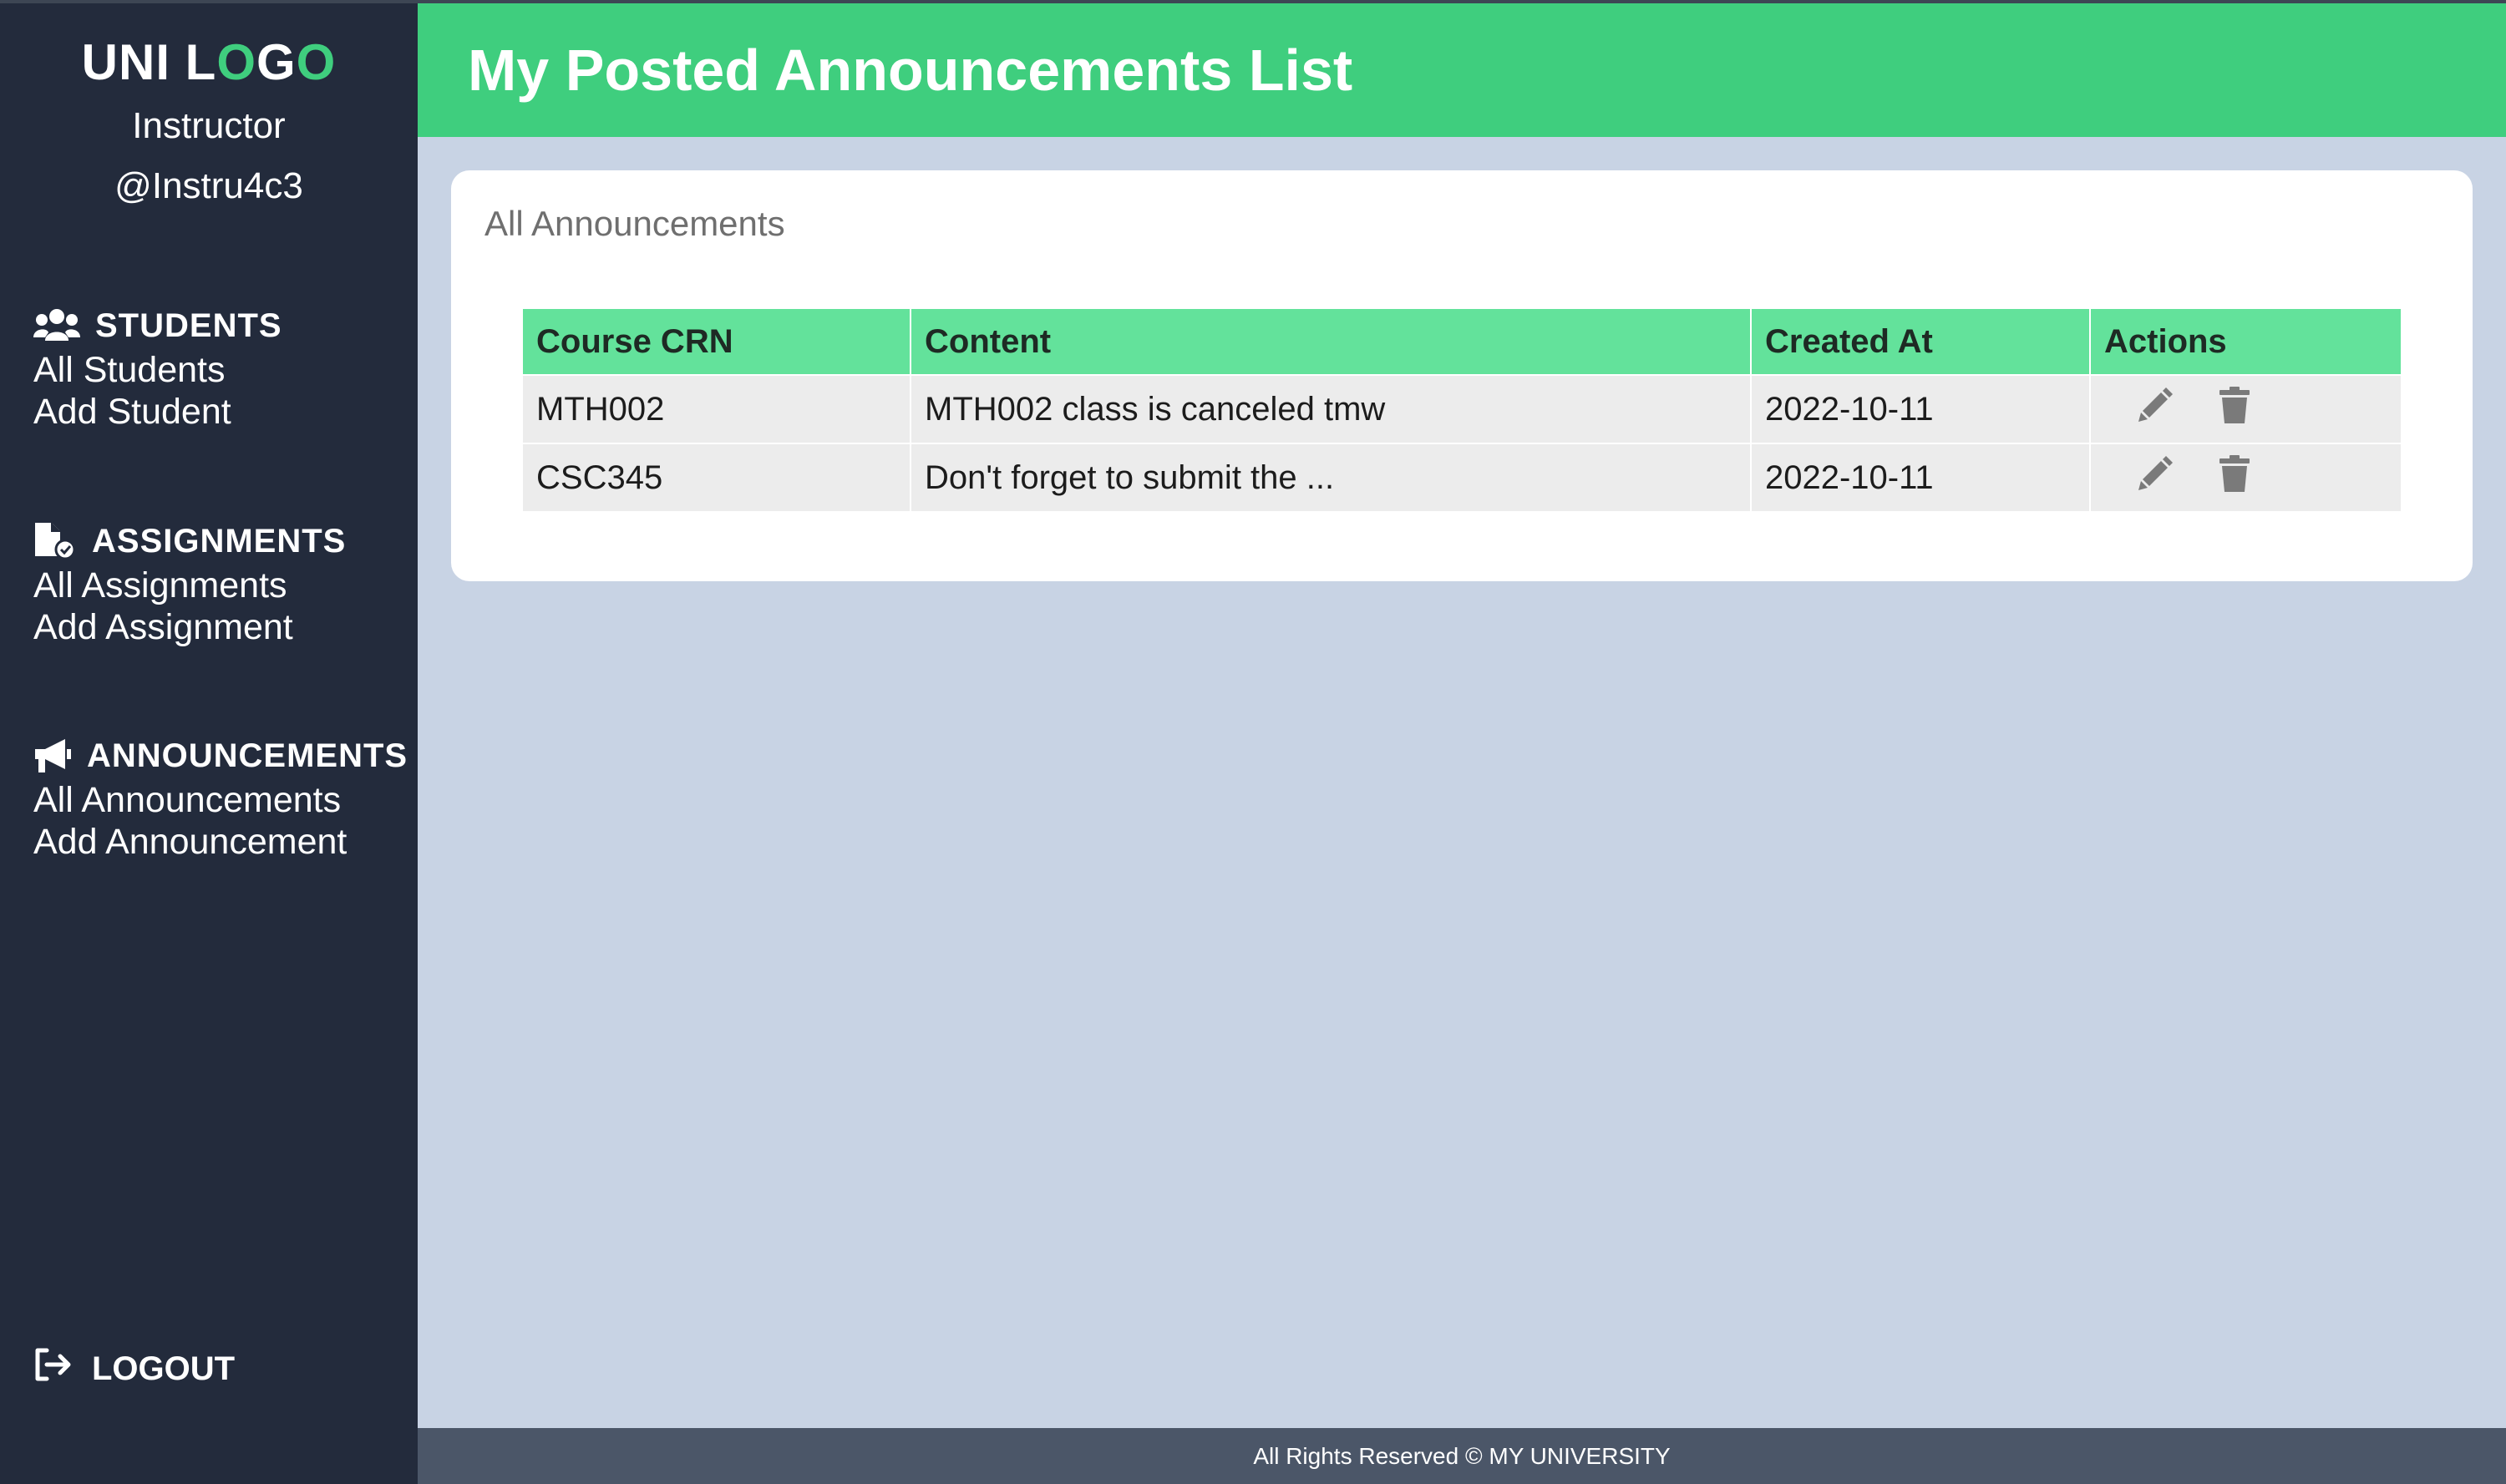 The image size is (2506, 1484). I want to click on sidebar-section-students: STUDENTS All Students Add Student, so click(158, 368).